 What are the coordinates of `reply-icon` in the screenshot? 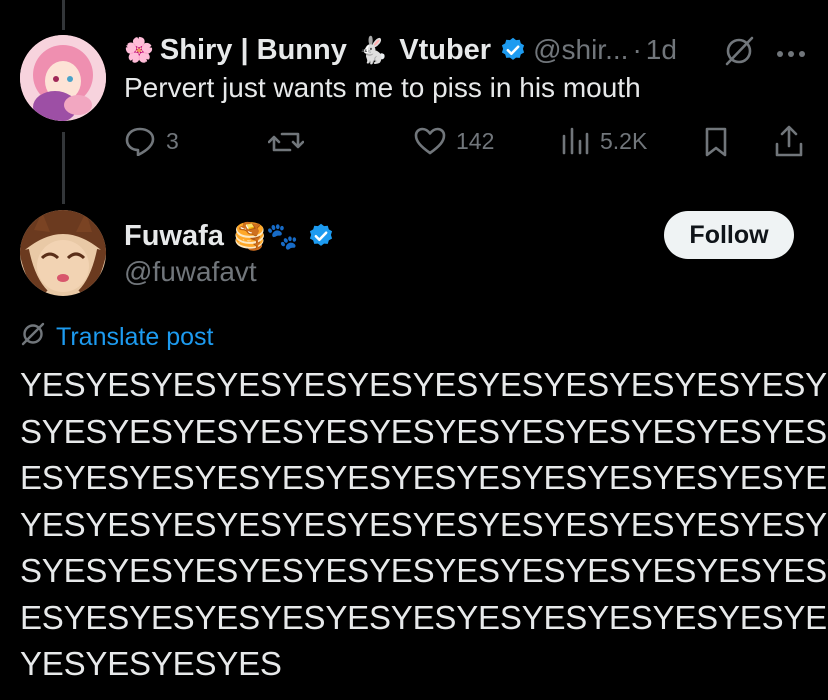 It's located at (140, 141).